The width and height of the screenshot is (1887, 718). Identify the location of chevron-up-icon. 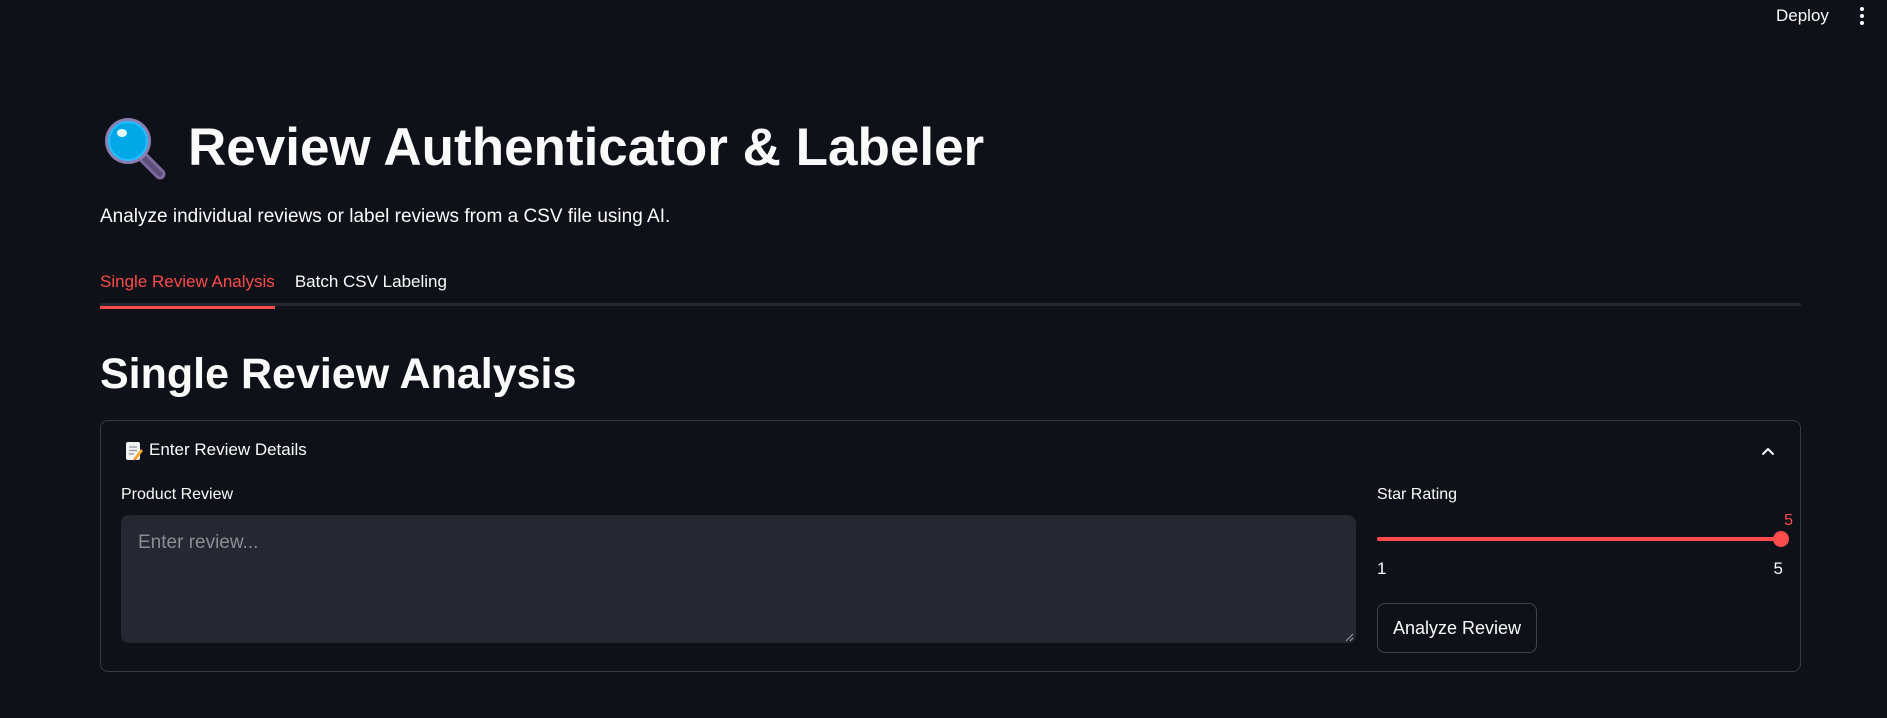
(1768, 451).